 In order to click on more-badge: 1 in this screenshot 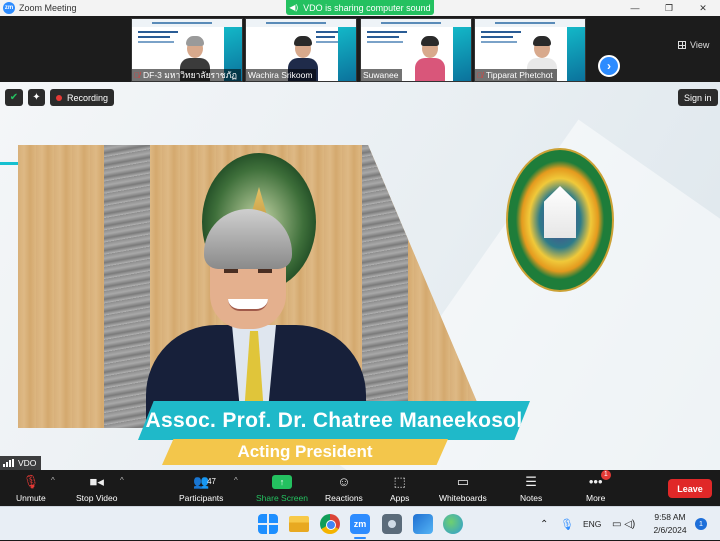, I will do `click(605, 475)`.